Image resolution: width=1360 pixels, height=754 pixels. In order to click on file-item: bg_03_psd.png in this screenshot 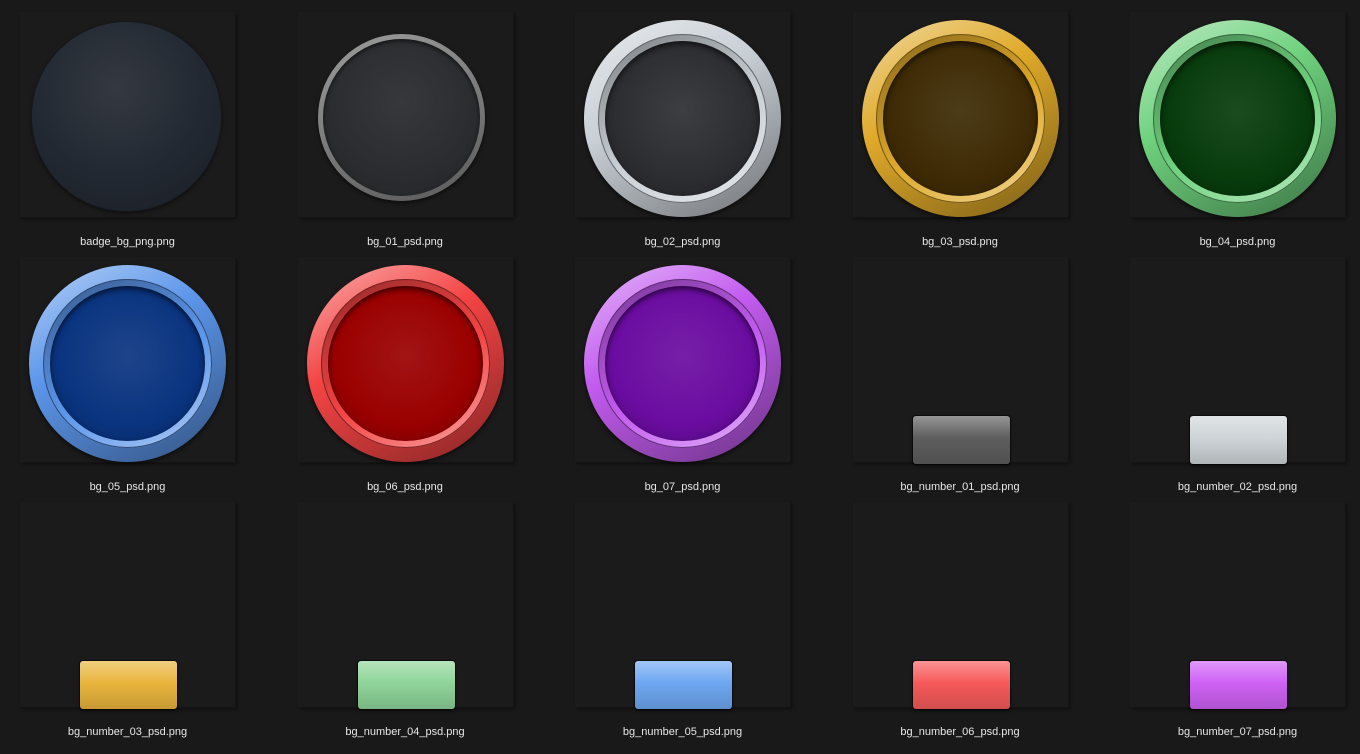, I will do `click(991, 134)`.